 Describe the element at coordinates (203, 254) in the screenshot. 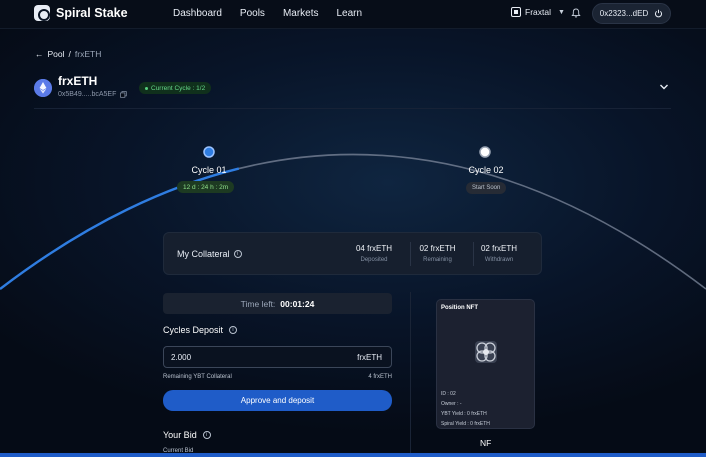

I see `collateral-title: My Collateral` at that location.